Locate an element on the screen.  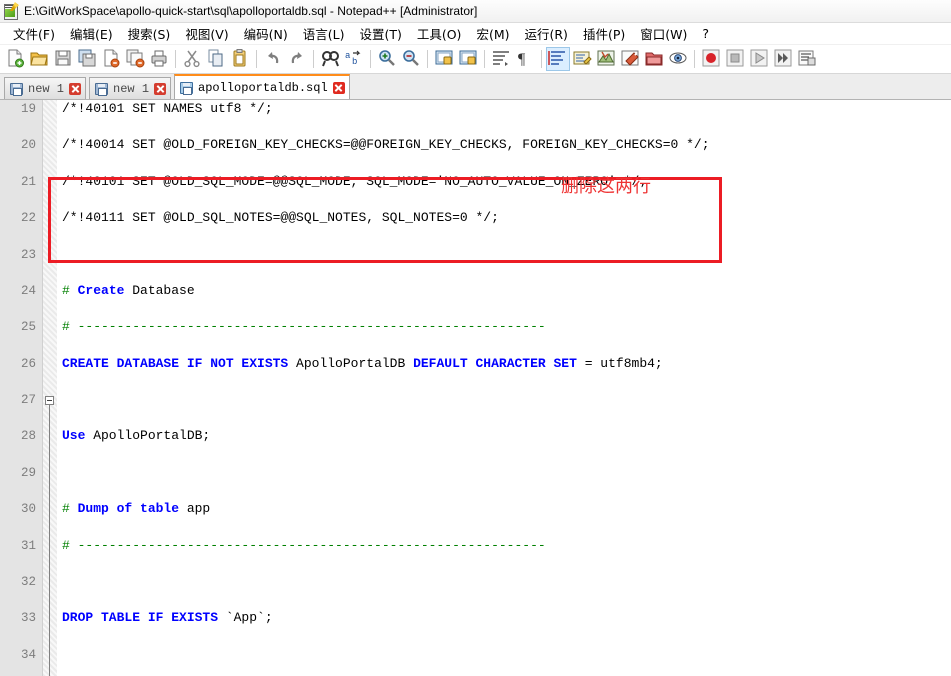
code-line: 32 is located at coordinates (475, 582).